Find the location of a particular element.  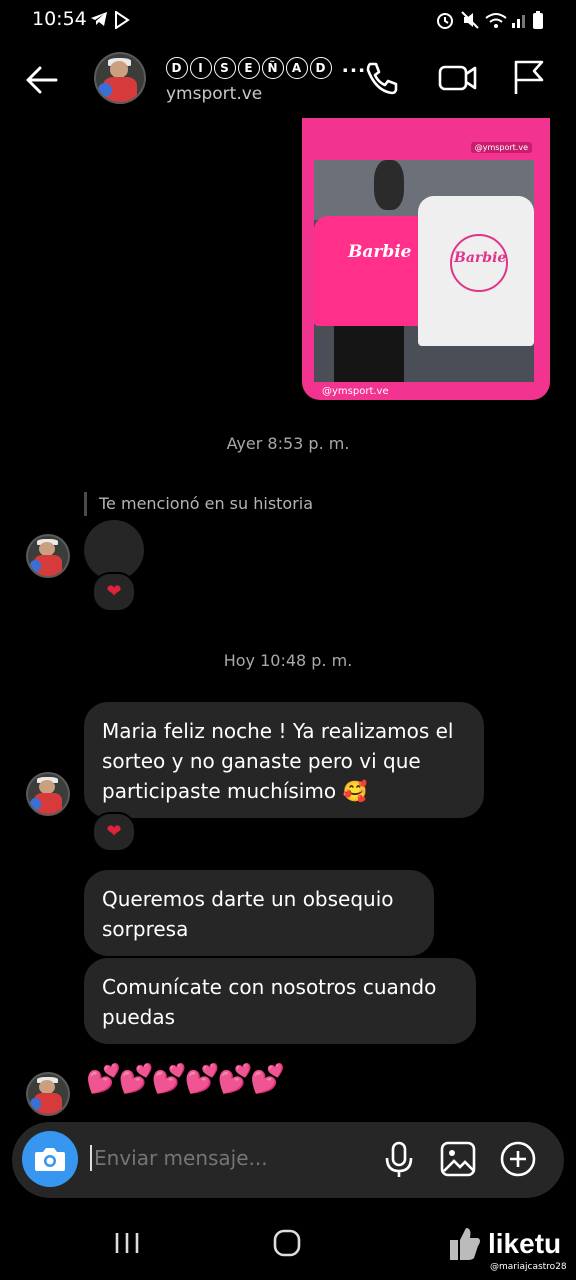

profile-avatar is located at coordinates (120, 78).